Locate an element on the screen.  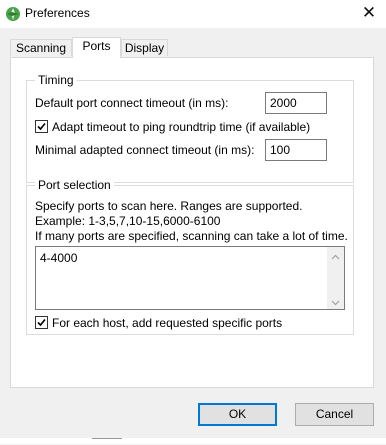
default-timeout-label: Default port connect timeout (in ms): is located at coordinates (132, 103).